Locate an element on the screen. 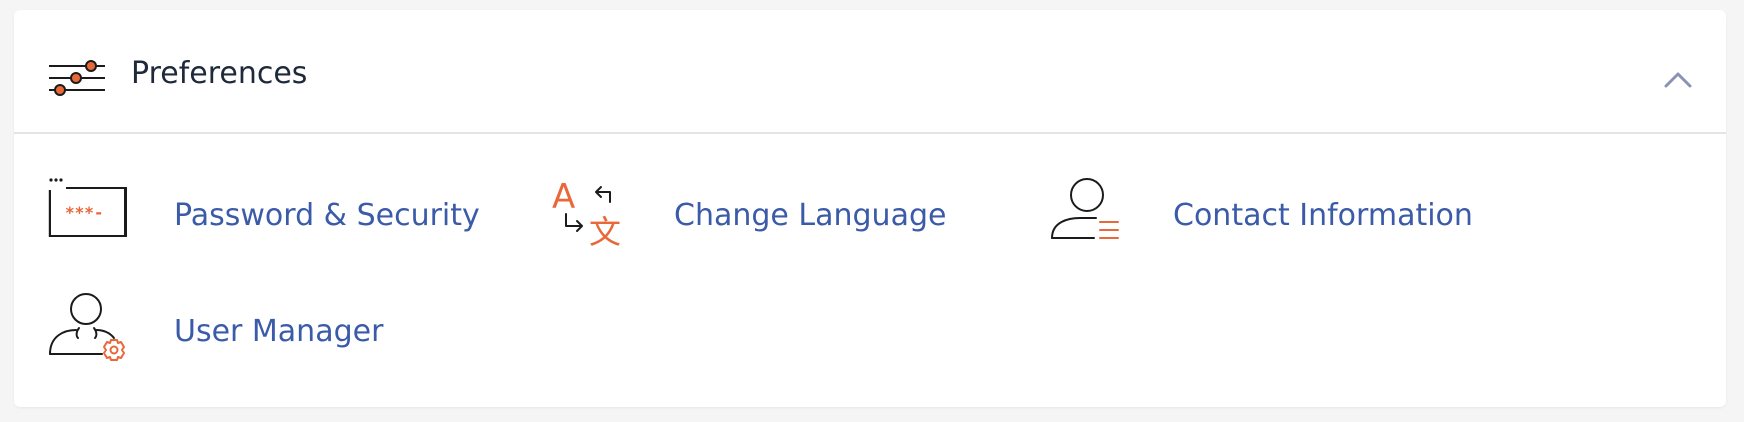 This screenshot has height=422, width=1744. panel-title: Preferences is located at coordinates (219, 73).